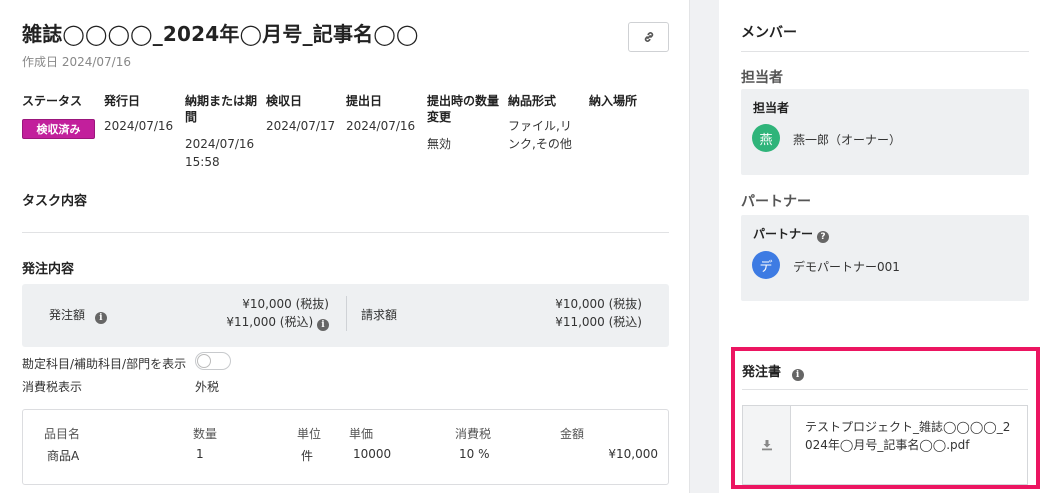 This screenshot has height=493, width=1050. What do you see at coordinates (122, 101) in the screenshot?
I see `issue-date-header: 発行日` at bounding box center [122, 101].